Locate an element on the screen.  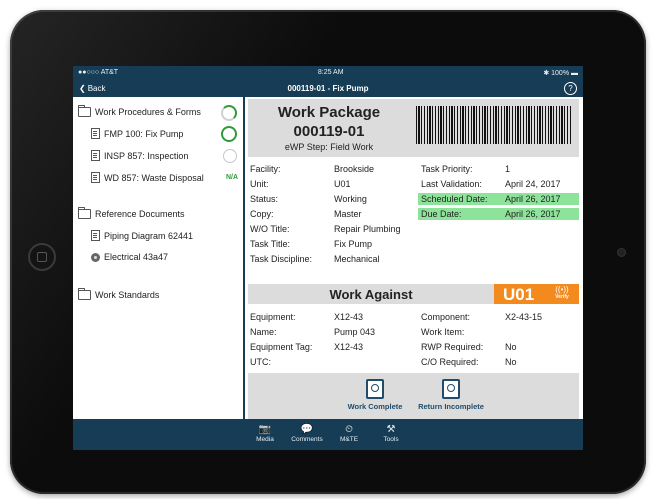
nav-bar: ❮ Back 000119-01 - Fix Pump ? is located at coordinates (328, 88).